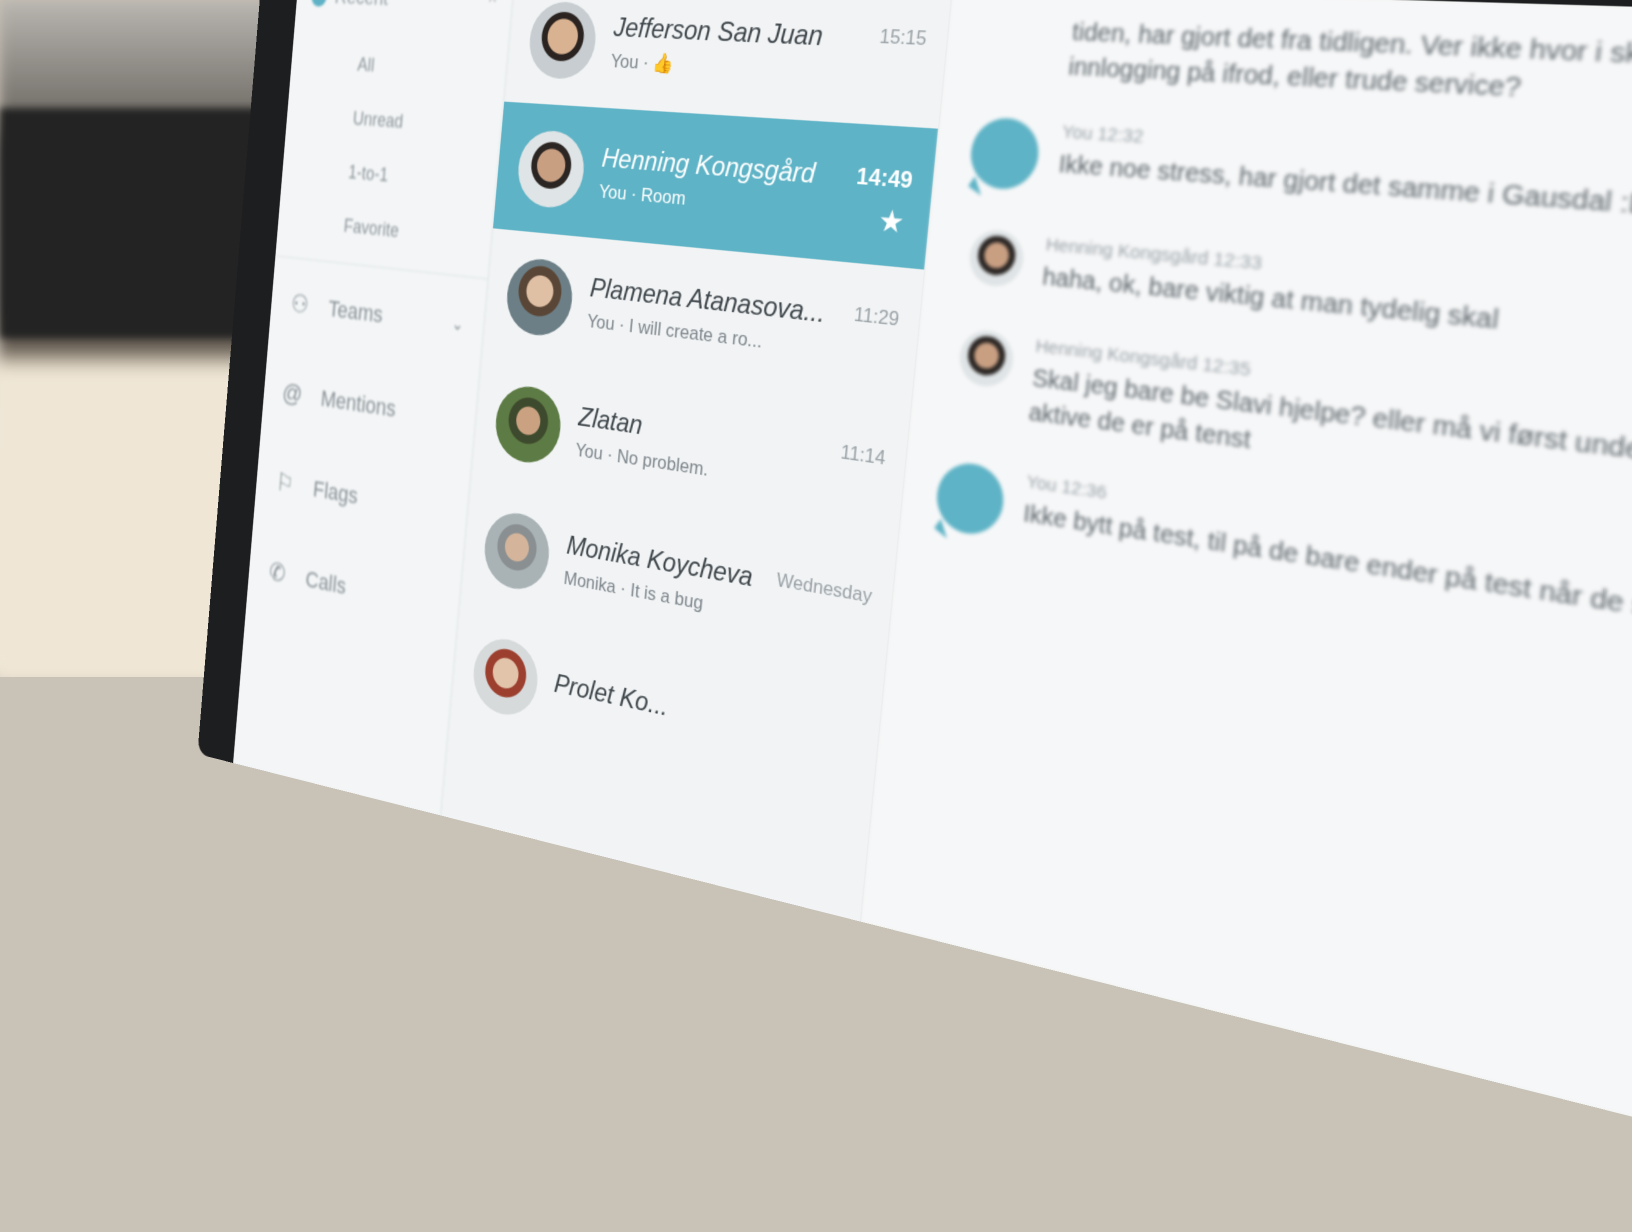  I want to click on nav-item-label: Mentions, so click(358, 403).